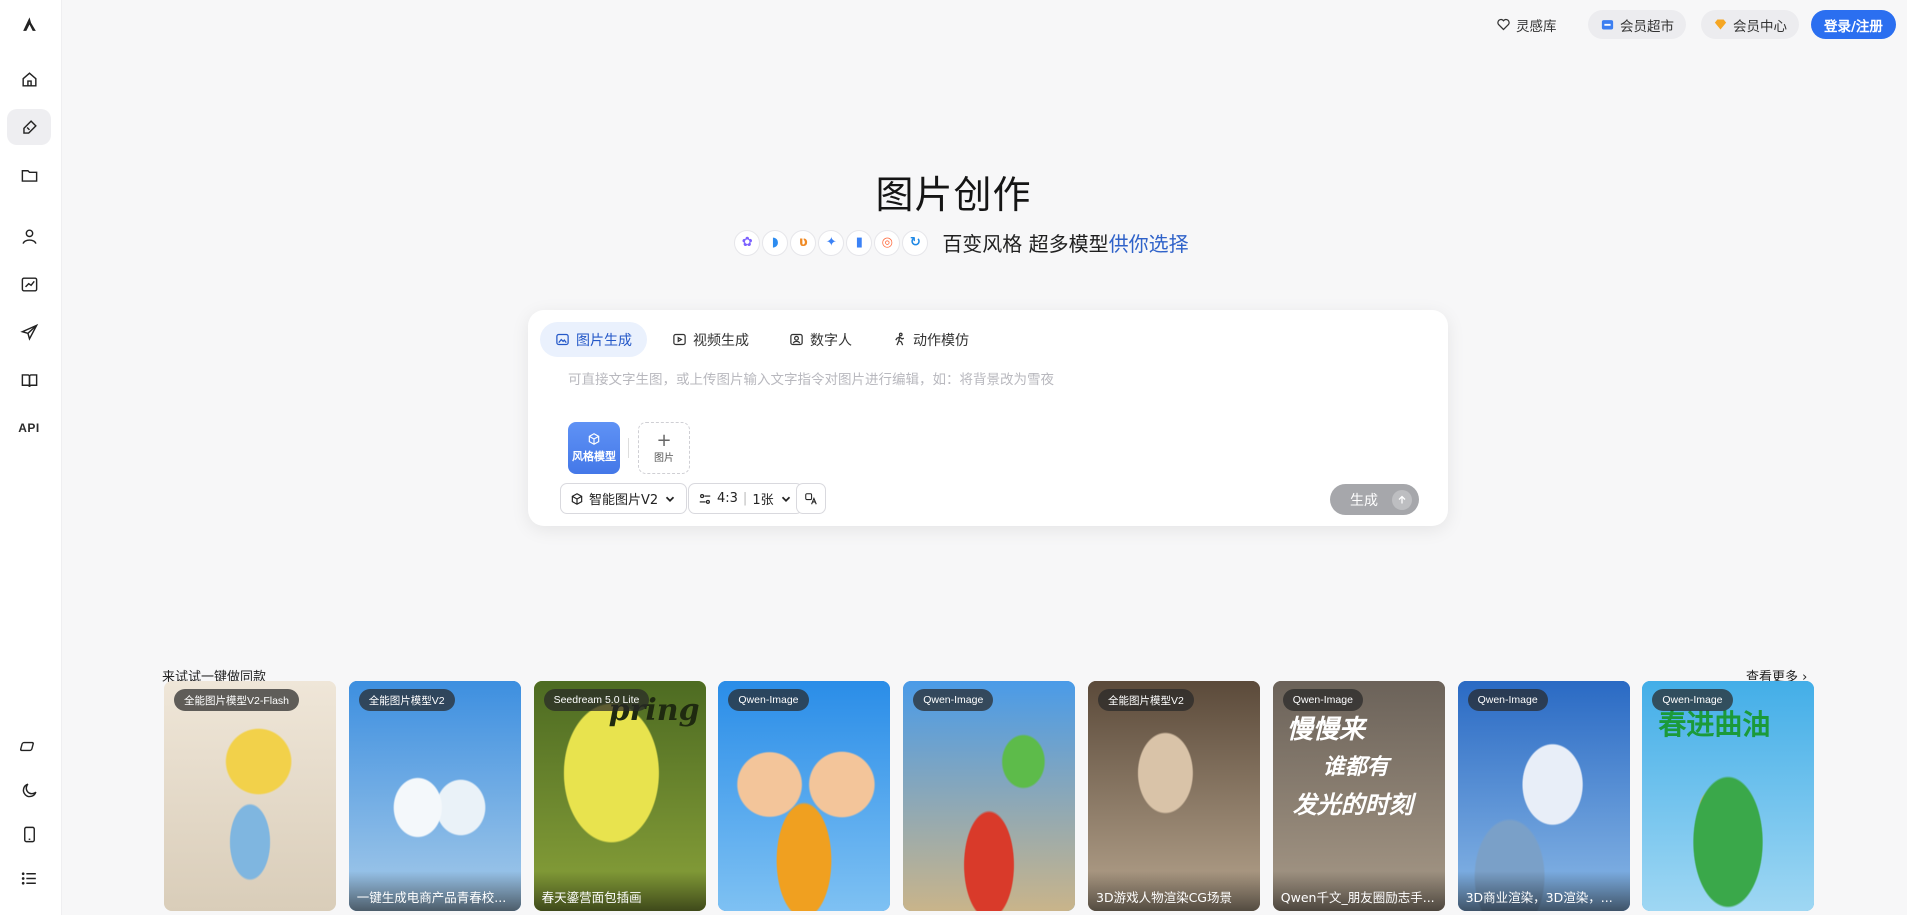 The image size is (1907, 915). Describe the element at coordinates (887, 242) in the screenshot. I see `model-logo-icon: ◎` at that location.